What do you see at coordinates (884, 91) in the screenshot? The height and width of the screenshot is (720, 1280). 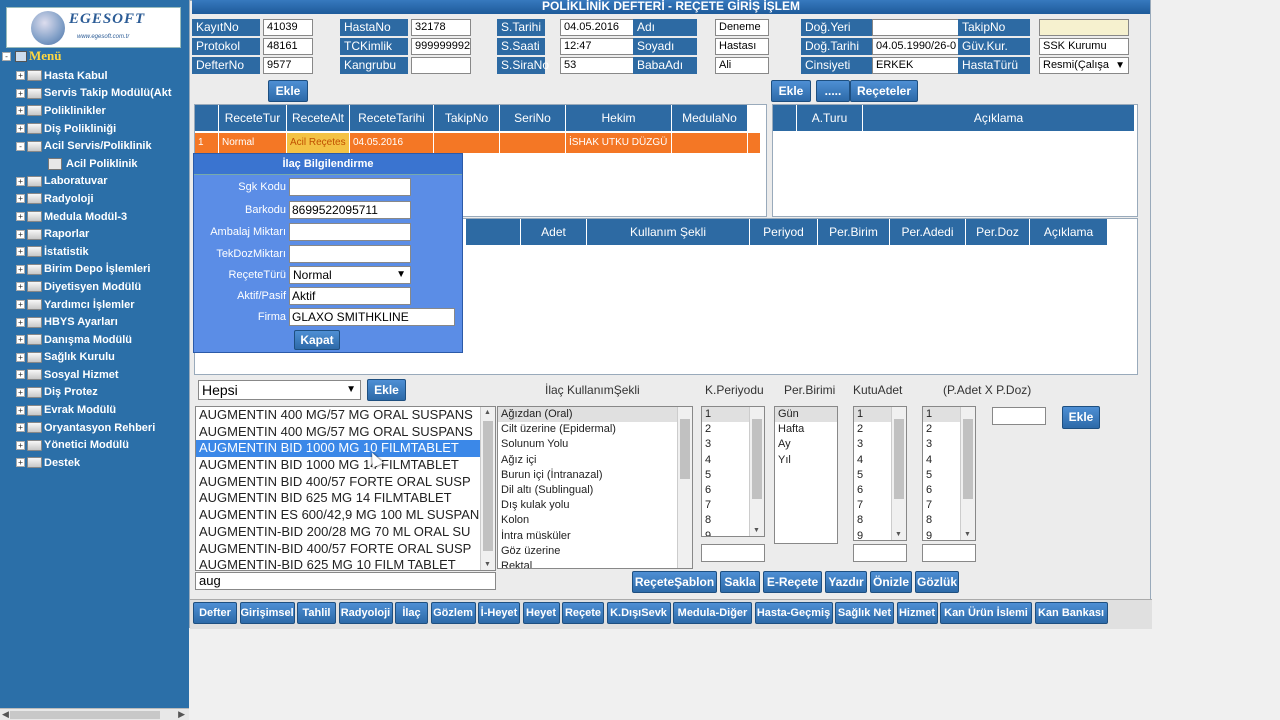 I see `receteler-button: Reçeteler` at bounding box center [884, 91].